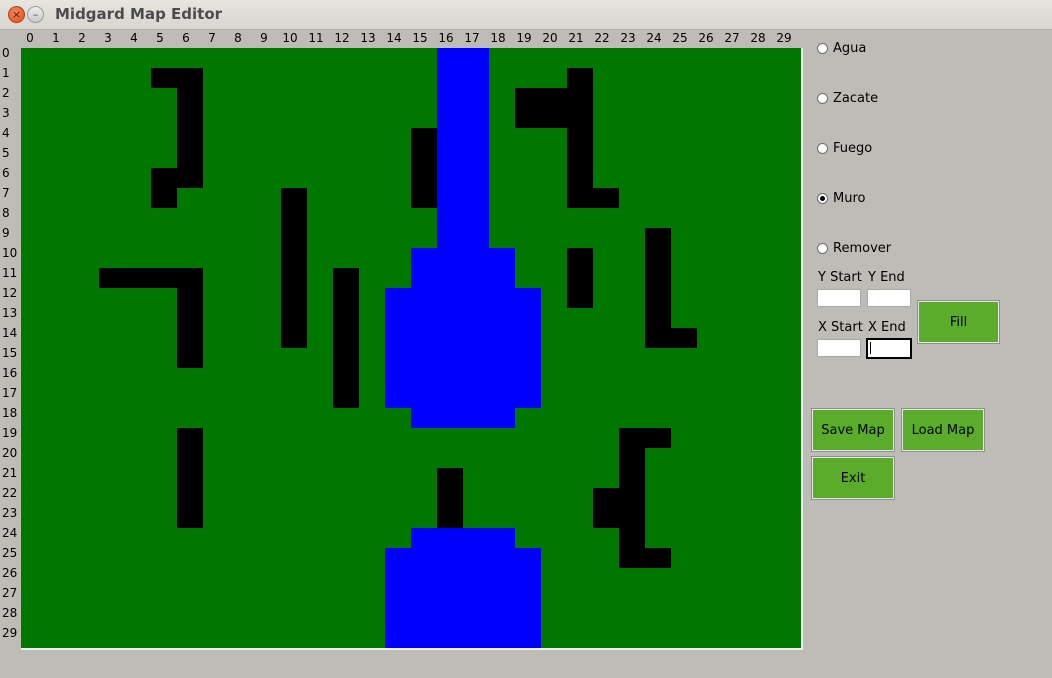 The height and width of the screenshot is (678, 1052). What do you see at coordinates (889, 348) in the screenshot?
I see `x-end-field` at bounding box center [889, 348].